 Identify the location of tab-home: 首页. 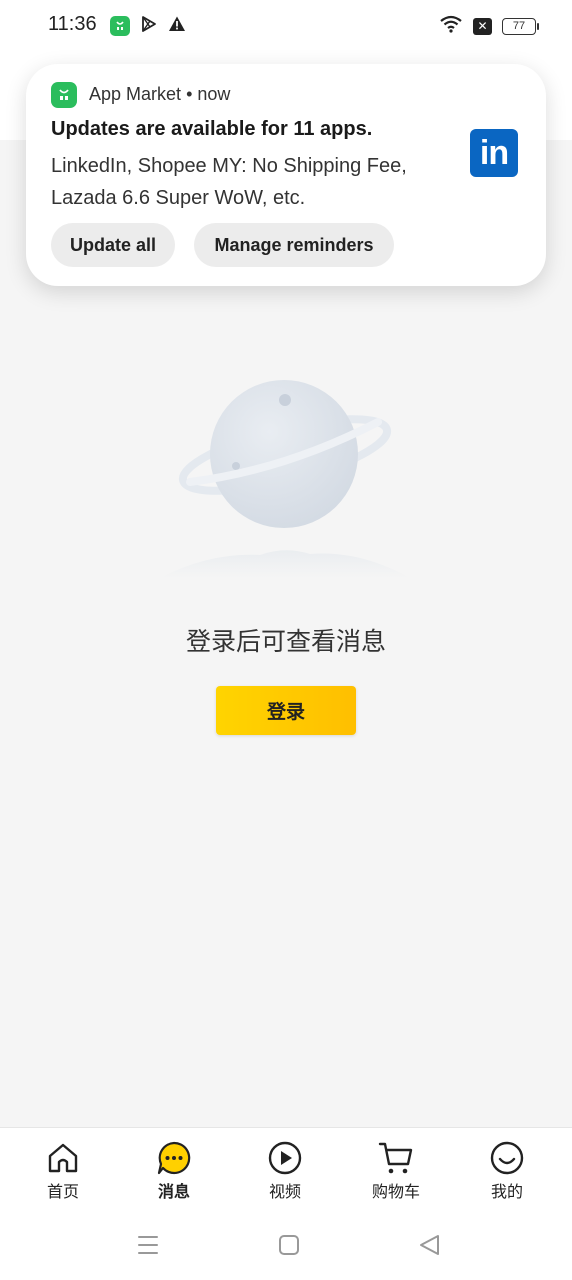
(63, 1172).